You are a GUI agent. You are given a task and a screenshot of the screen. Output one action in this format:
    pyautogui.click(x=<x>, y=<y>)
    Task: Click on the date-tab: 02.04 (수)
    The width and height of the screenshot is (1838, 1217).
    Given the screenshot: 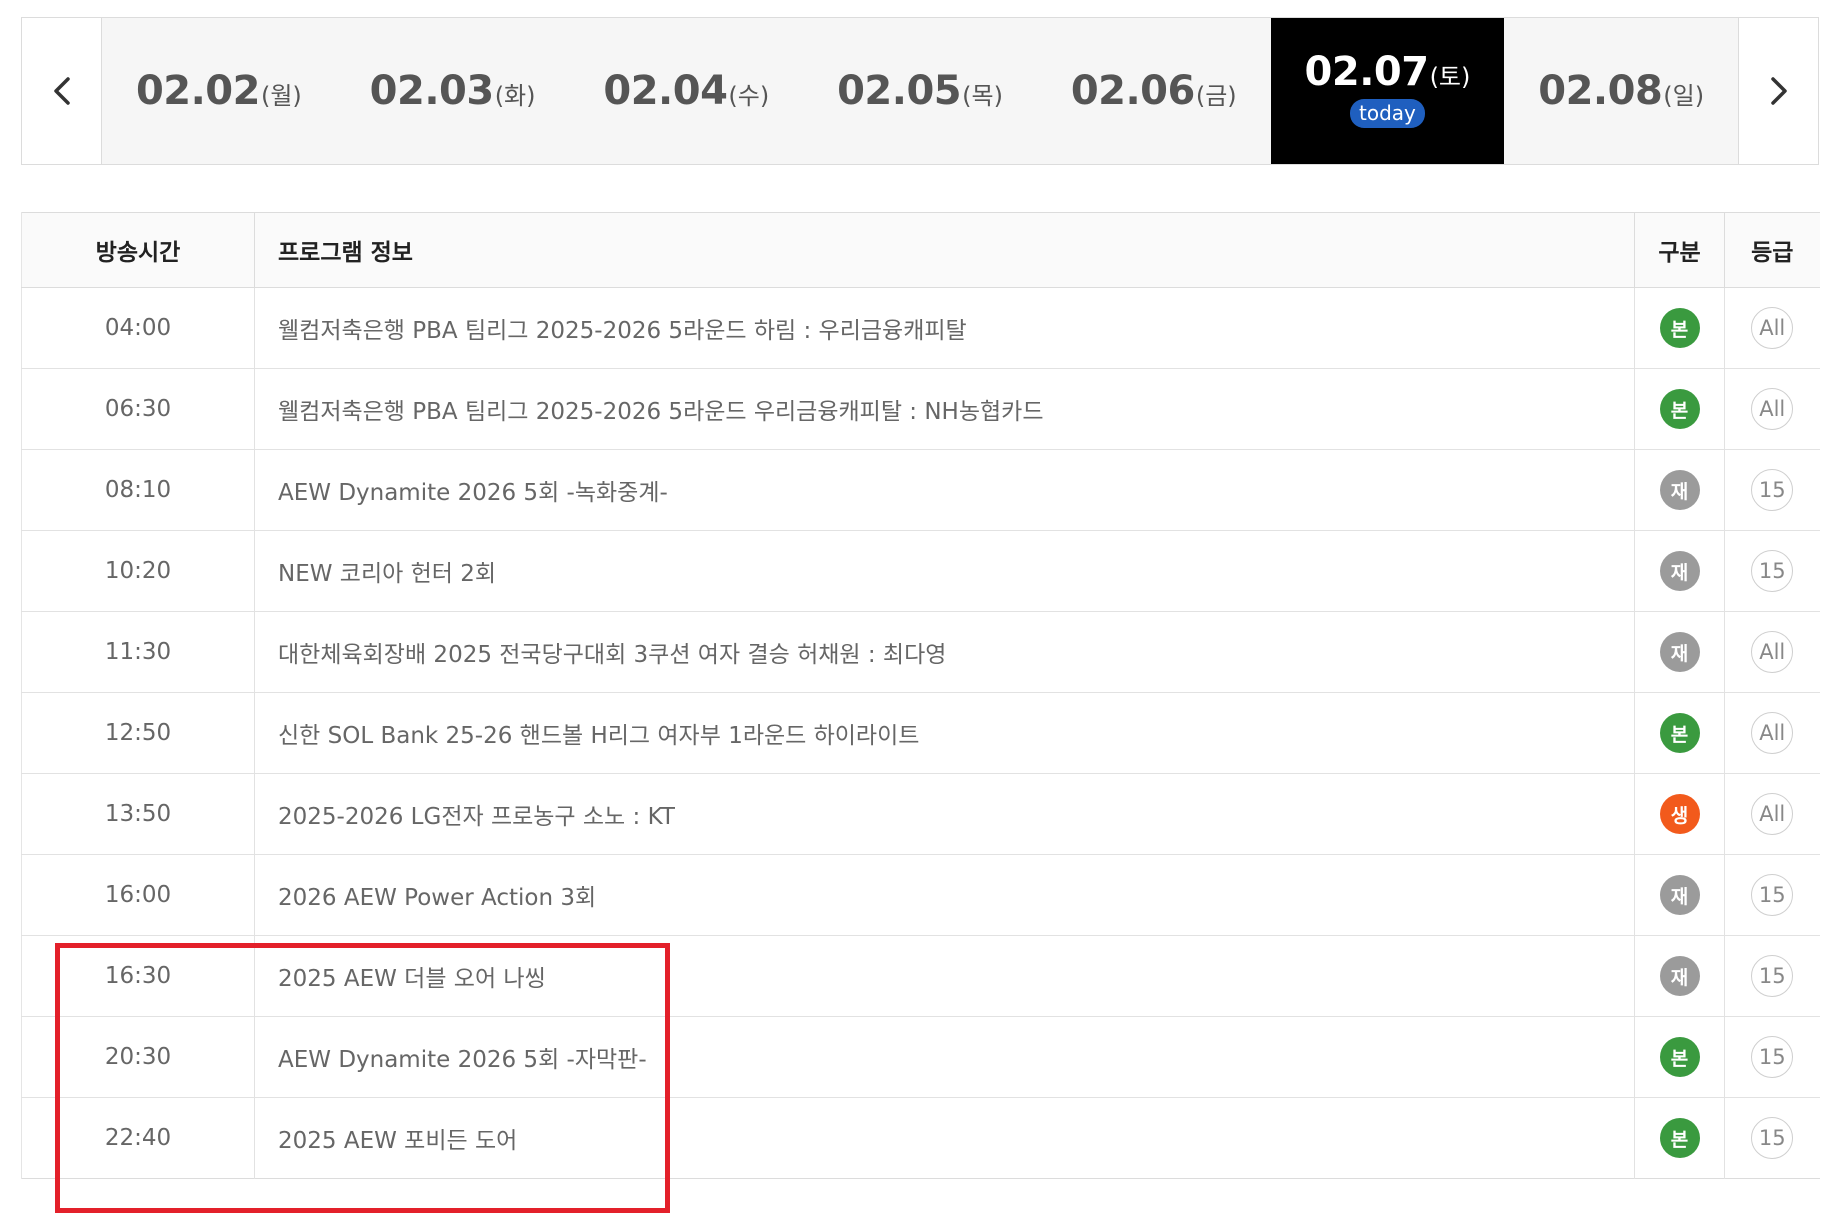 What is the action you would take?
    pyautogui.click(x=686, y=91)
    